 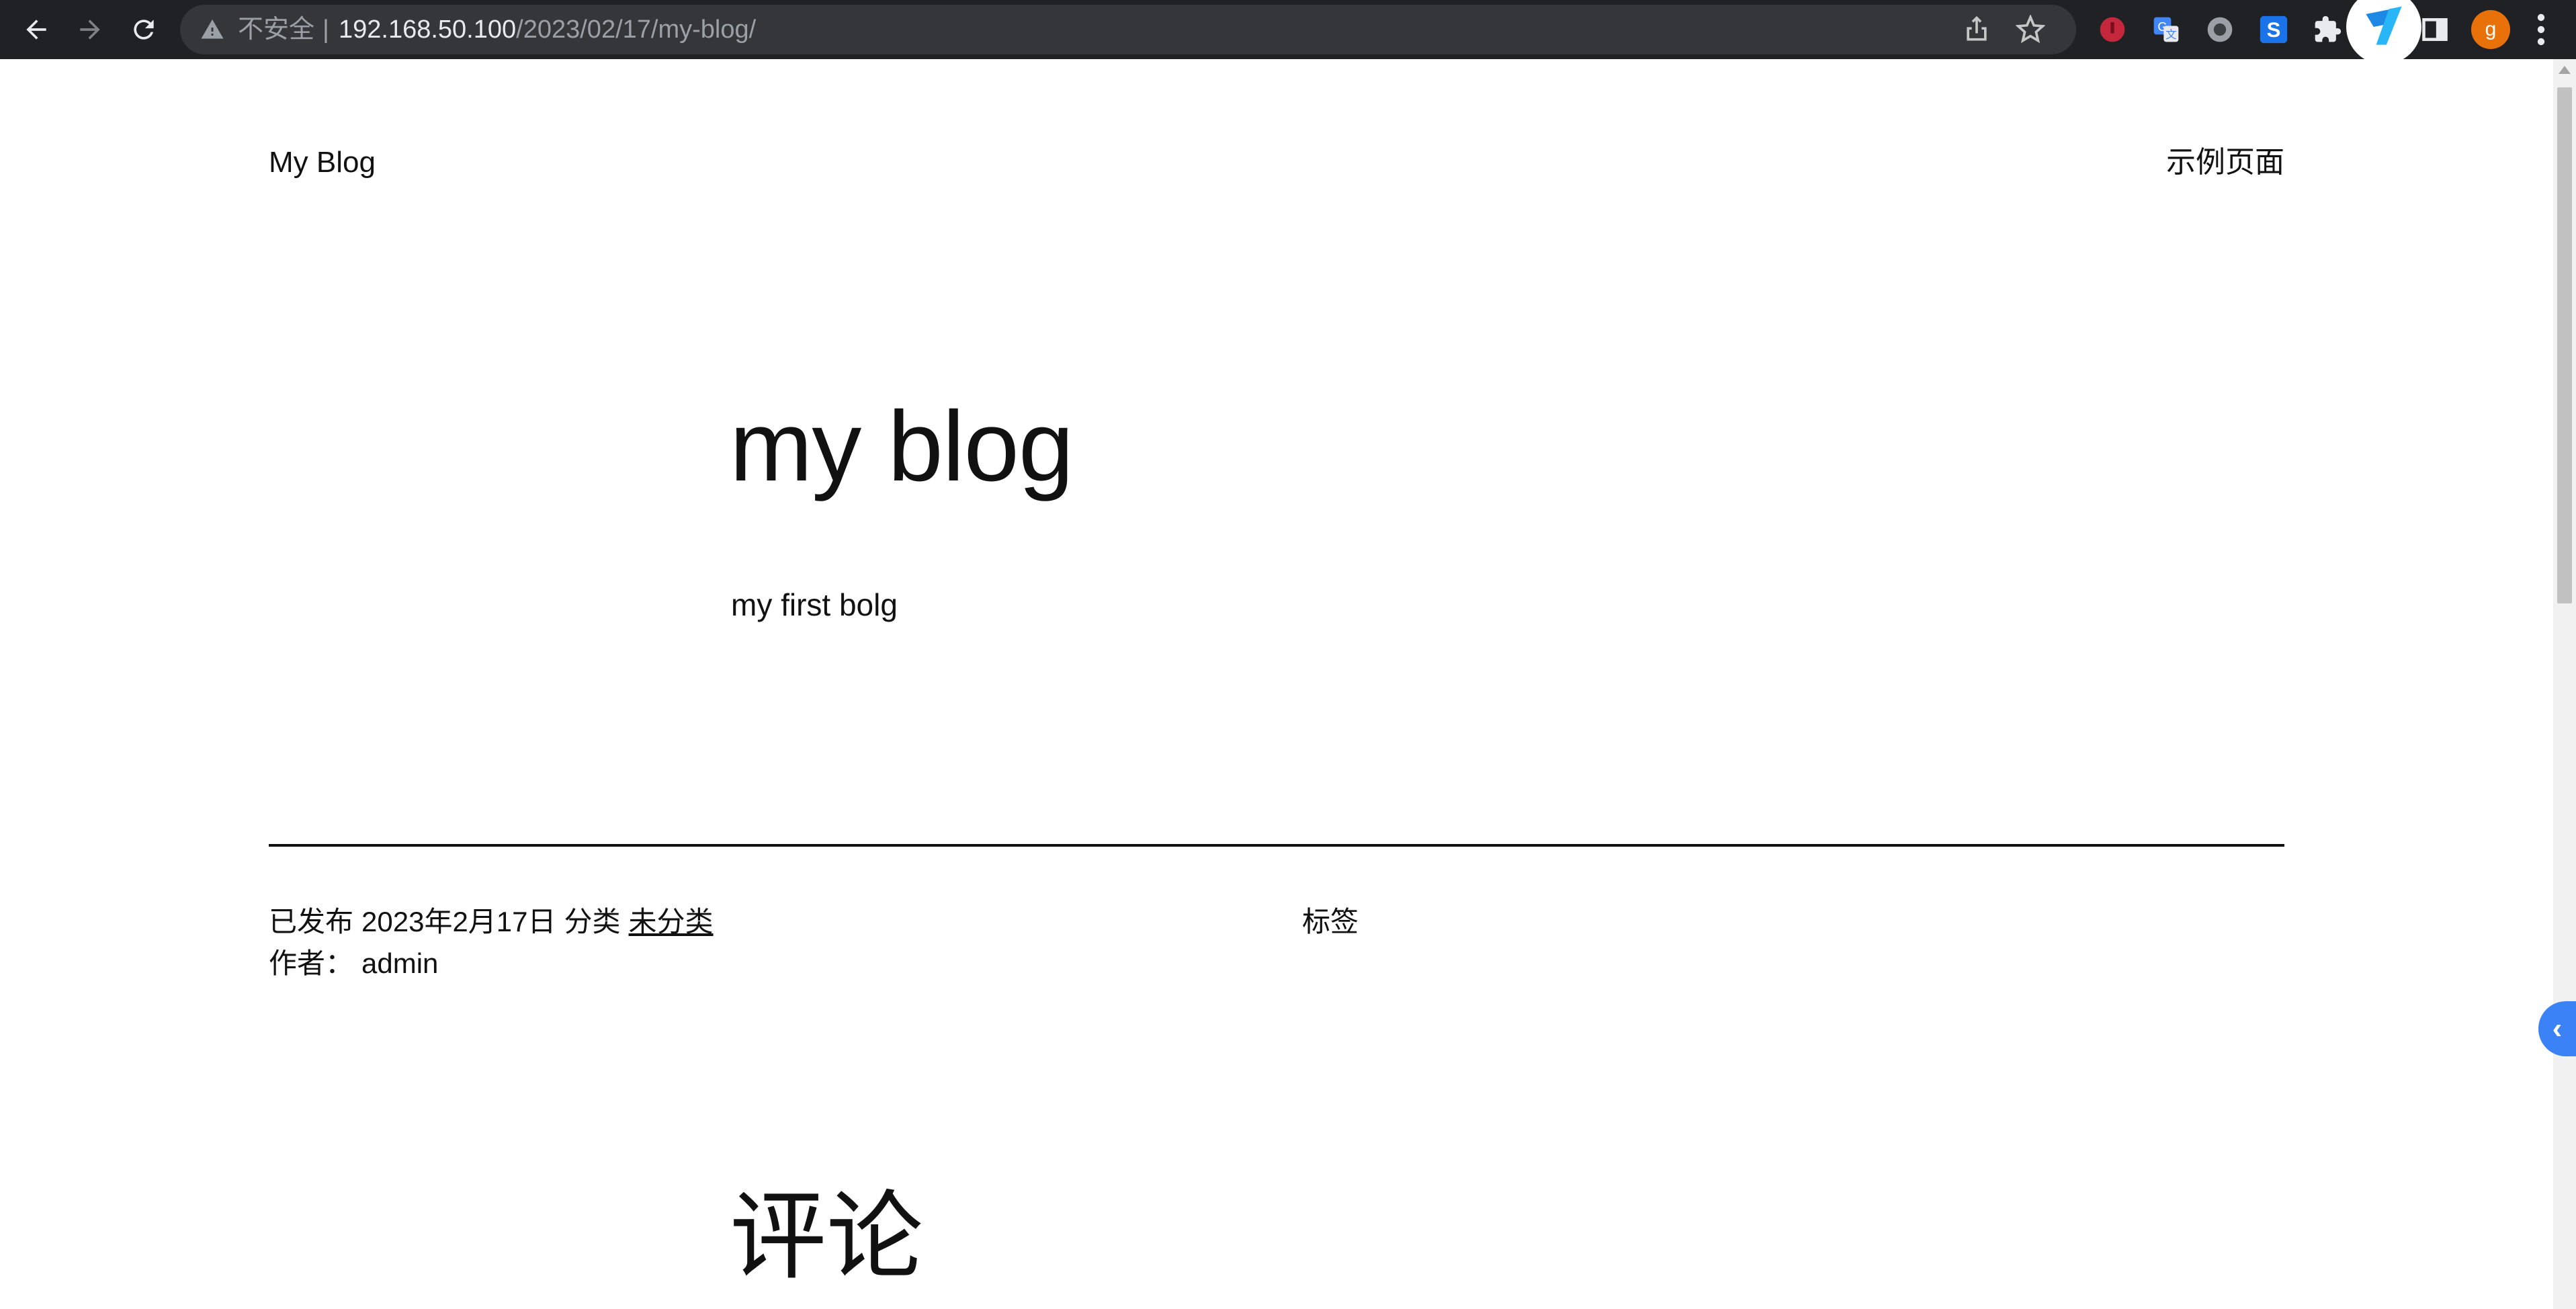 I want to click on extension-pinned, so click(x=2383, y=32).